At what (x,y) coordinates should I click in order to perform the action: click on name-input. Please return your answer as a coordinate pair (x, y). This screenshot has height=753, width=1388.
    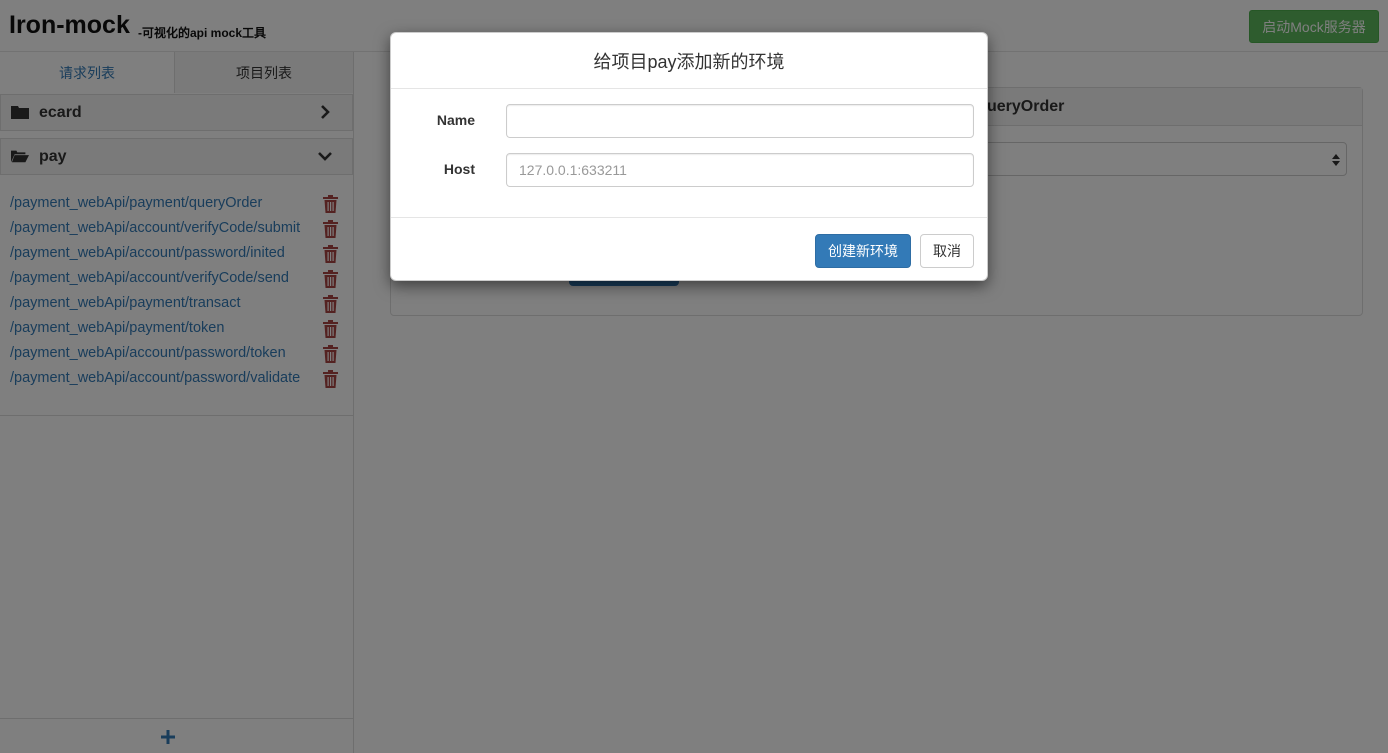
    Looking at the image, I should click on (740, 121).